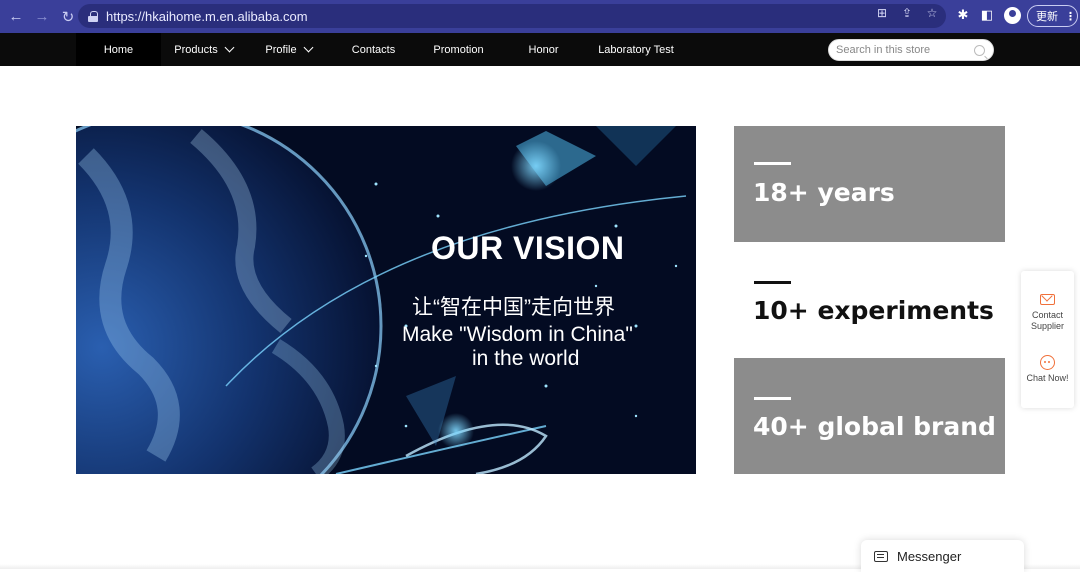 This screenshot has height=572, width=1080. I want to click on chat-icon, so click(1047, 362).